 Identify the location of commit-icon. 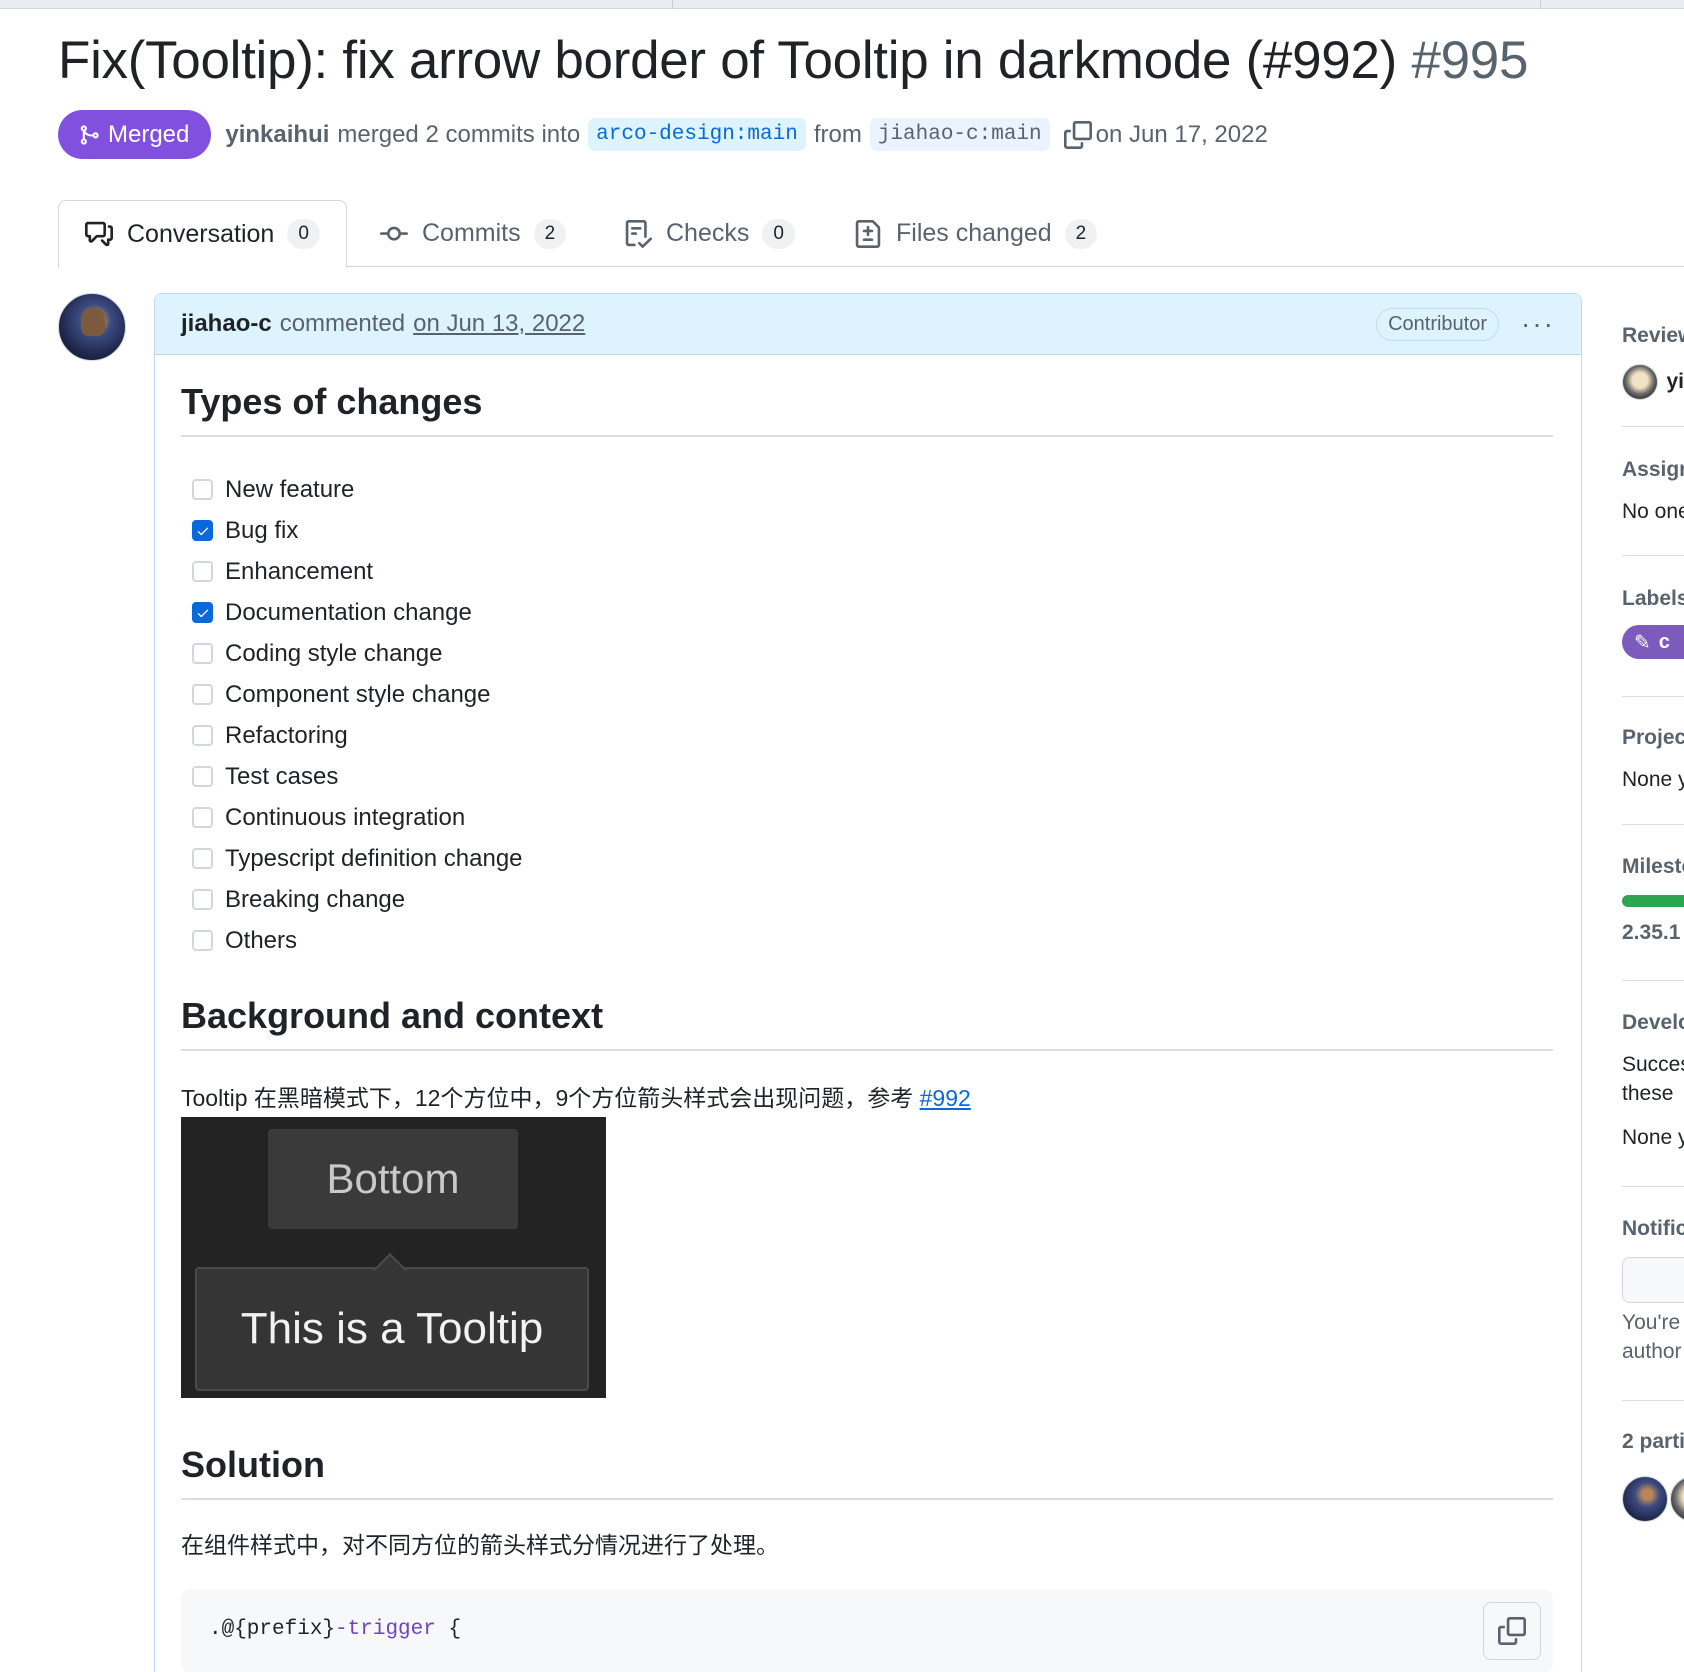
(394, 233).